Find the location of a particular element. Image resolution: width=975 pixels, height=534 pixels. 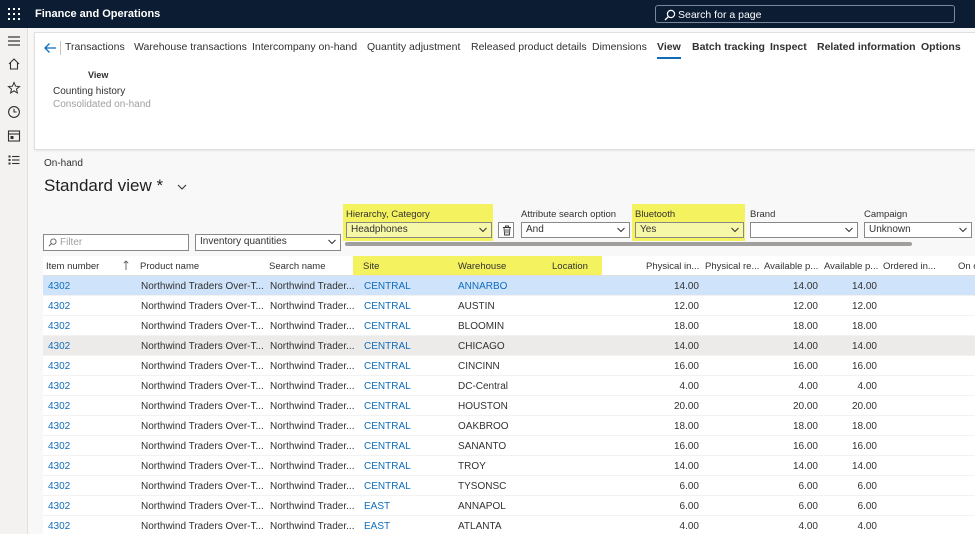

col-item-number: Item number is located at coordinates (72, 266).